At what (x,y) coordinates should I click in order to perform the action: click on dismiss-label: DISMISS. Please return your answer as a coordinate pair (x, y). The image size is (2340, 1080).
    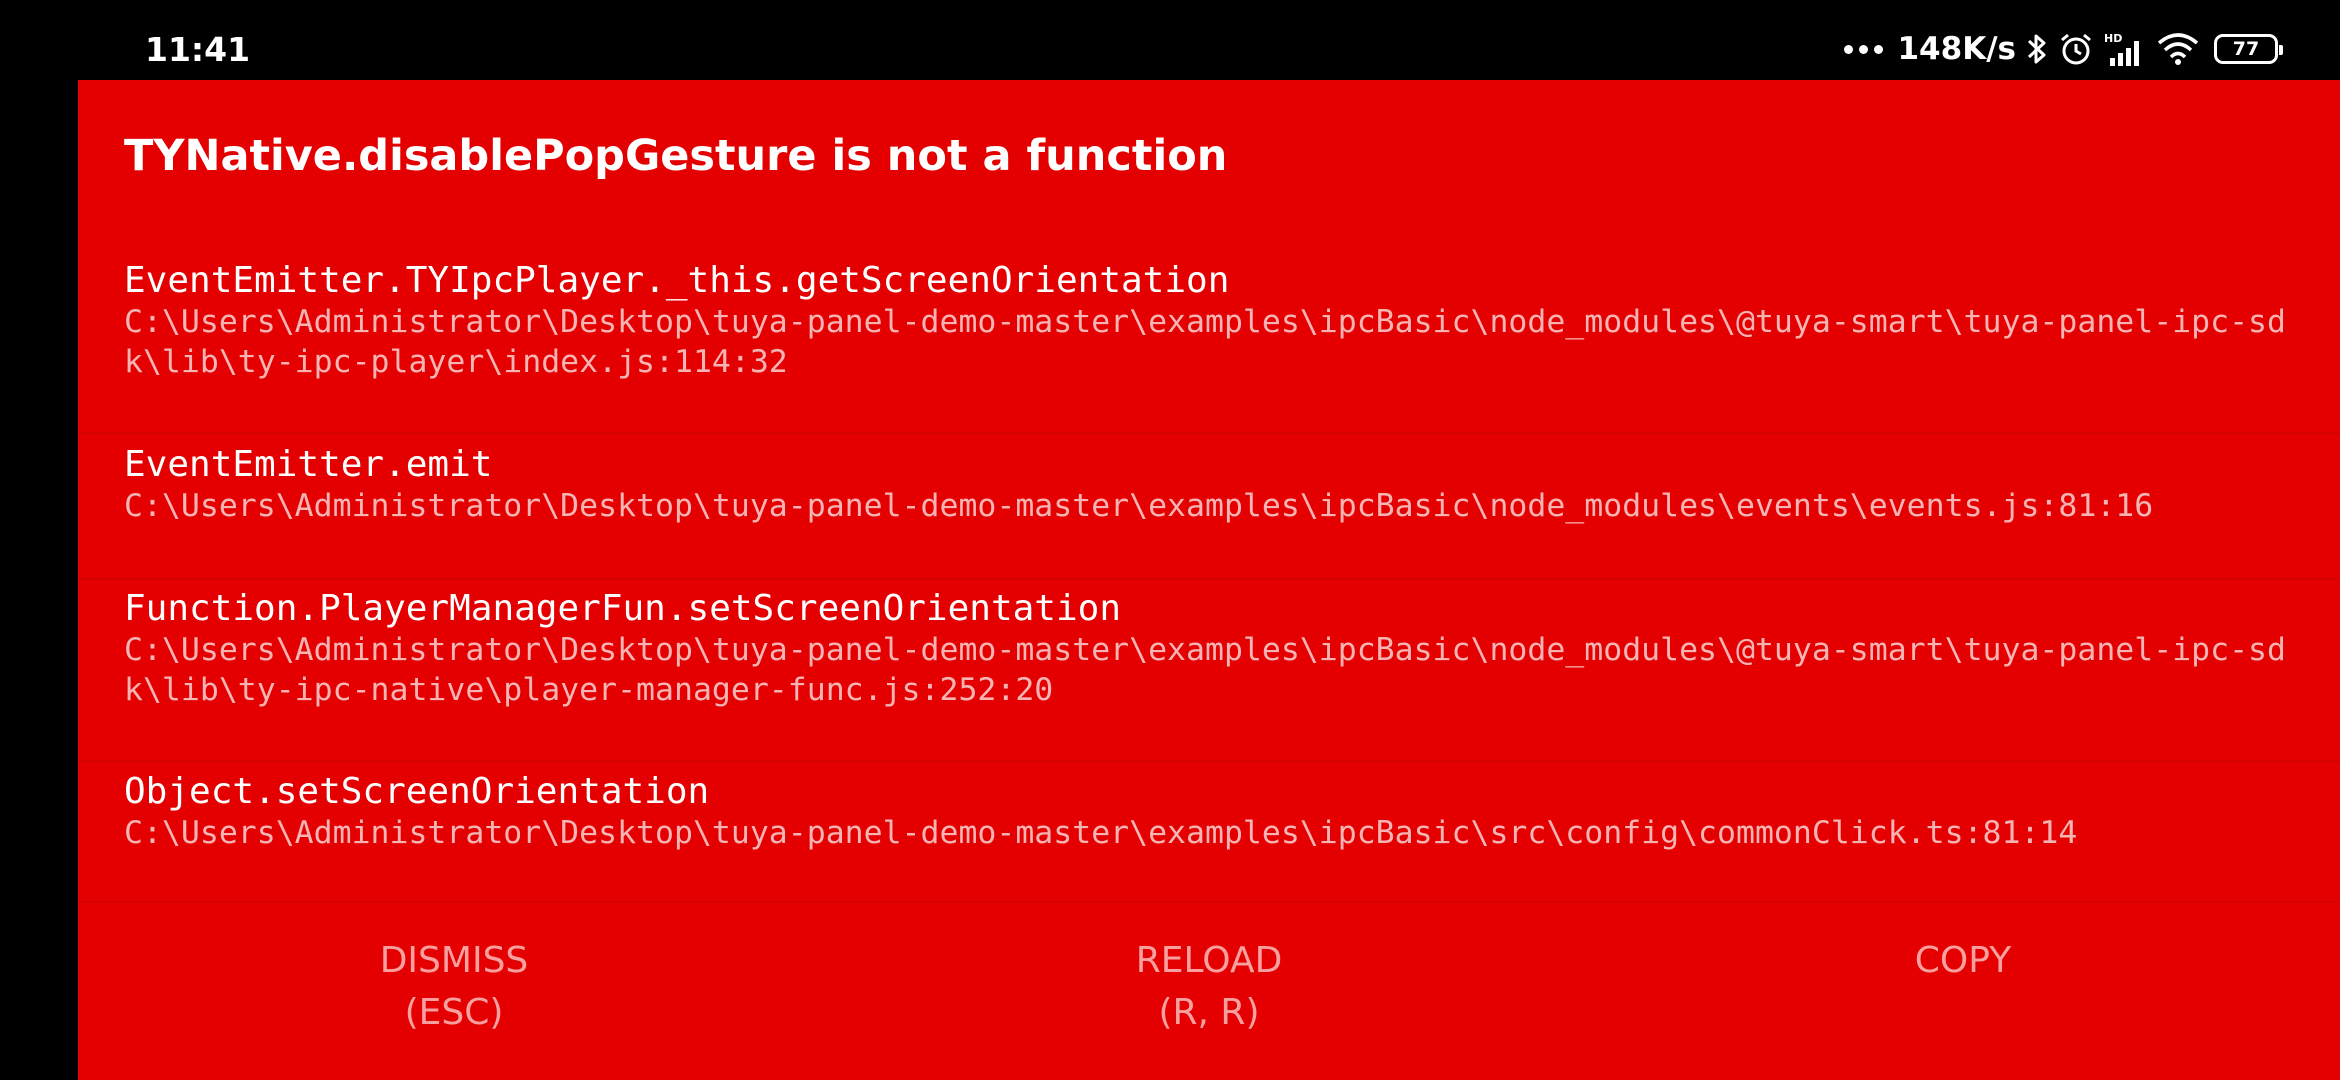
    Looking at the image, I should click on (454, 960).